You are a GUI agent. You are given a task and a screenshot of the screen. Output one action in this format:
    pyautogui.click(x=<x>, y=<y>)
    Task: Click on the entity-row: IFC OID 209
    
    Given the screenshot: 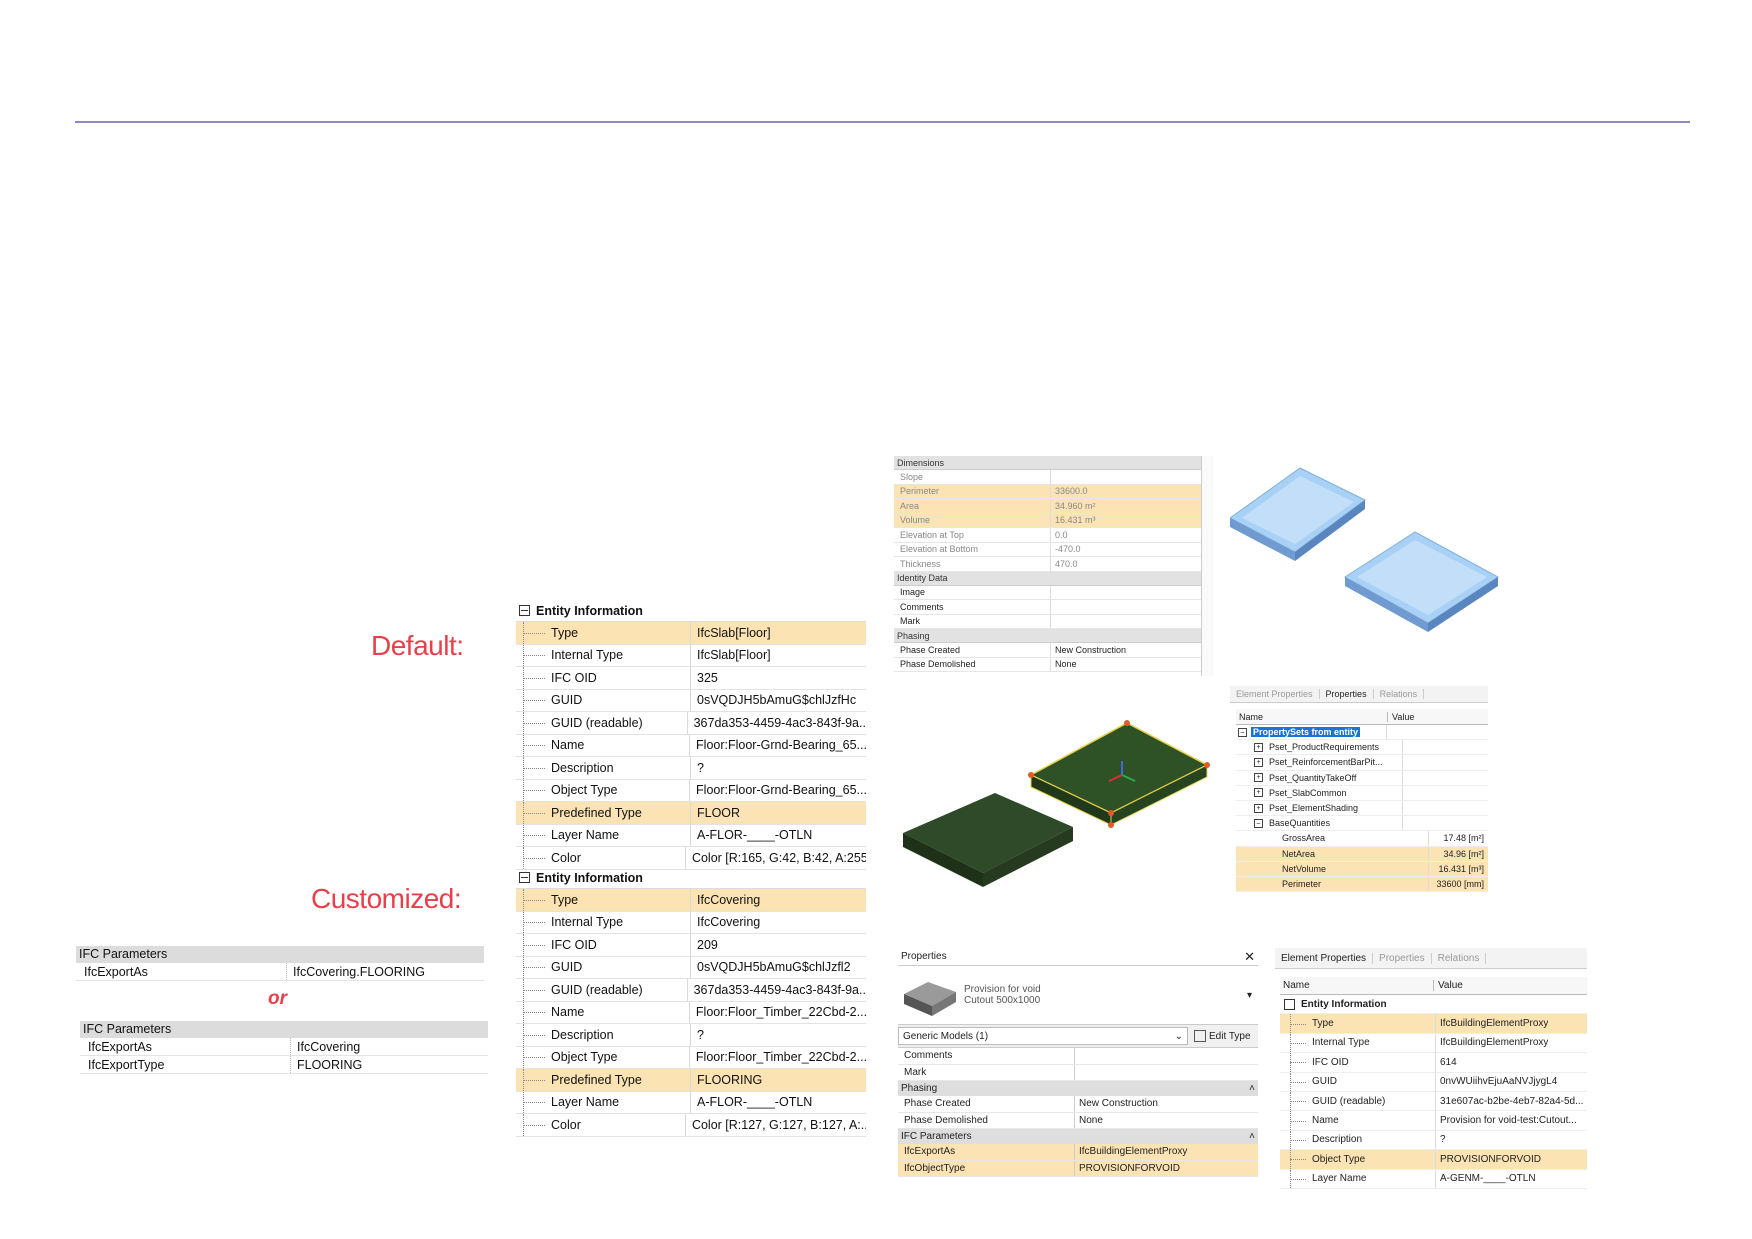 What is the action you would take?
    pyautogui.click(x=691, y=945)
    